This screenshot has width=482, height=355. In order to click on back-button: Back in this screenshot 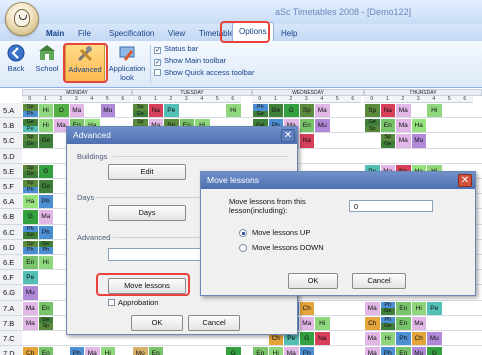, I will do `click(16, 63)`.